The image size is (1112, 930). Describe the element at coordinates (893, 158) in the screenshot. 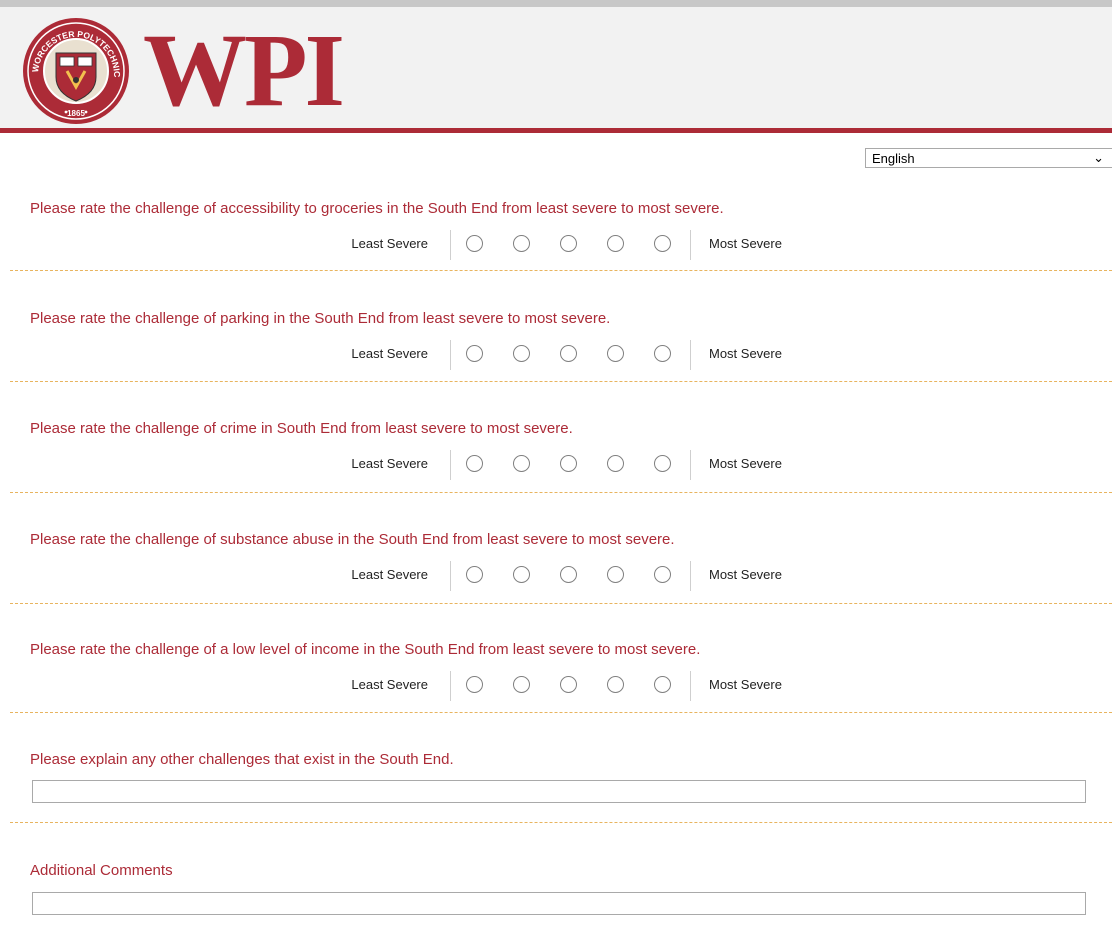

I see `language-selected-value: English` at that location.